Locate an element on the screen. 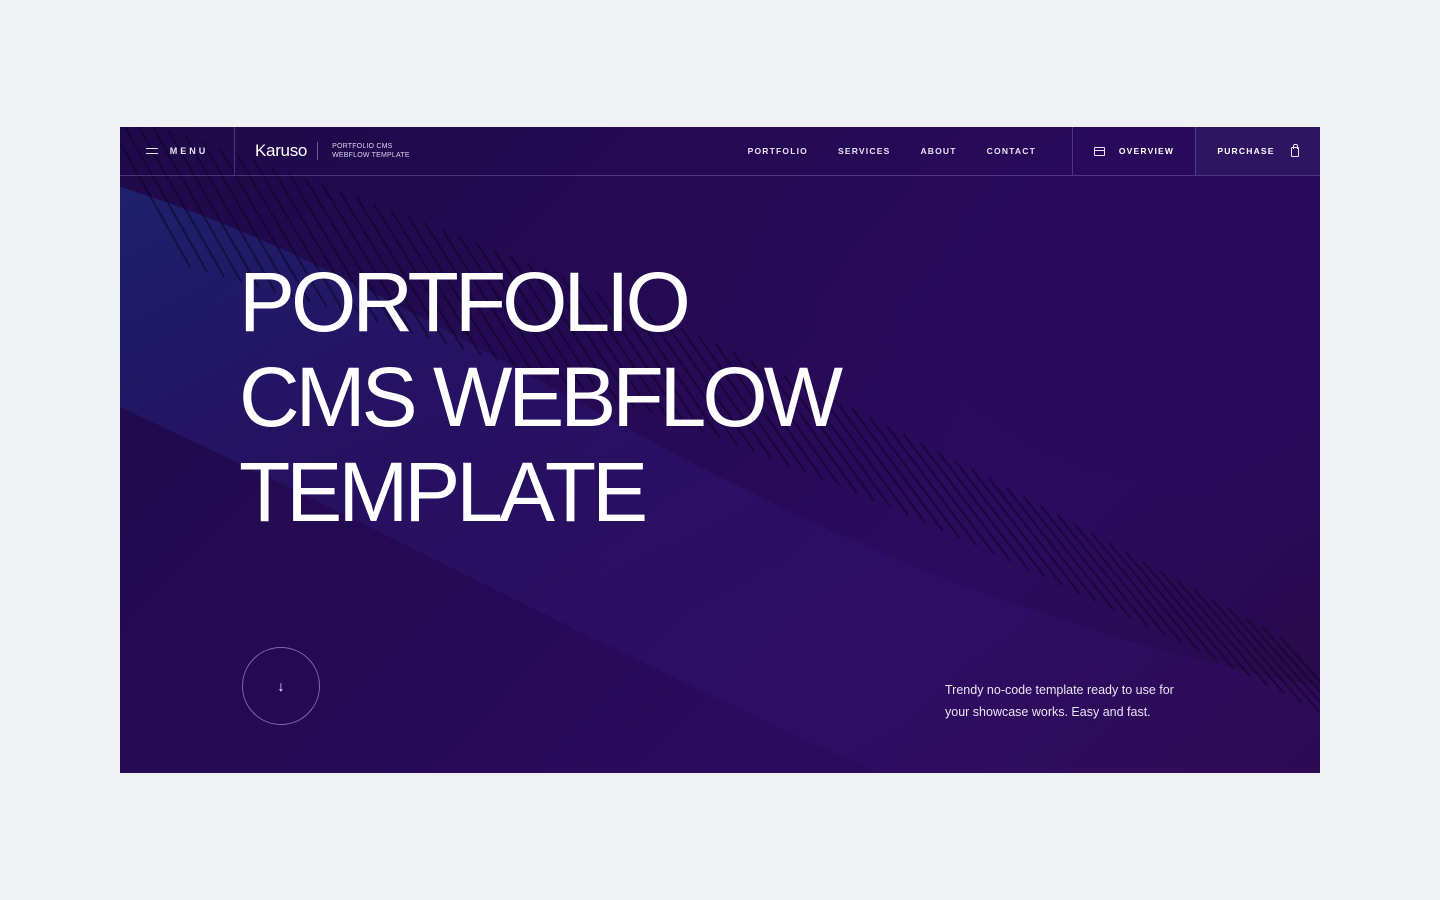 This screenshot has width=1440, height=900. purchase-label: PURCHASE is located at coordinates (1246, 151).